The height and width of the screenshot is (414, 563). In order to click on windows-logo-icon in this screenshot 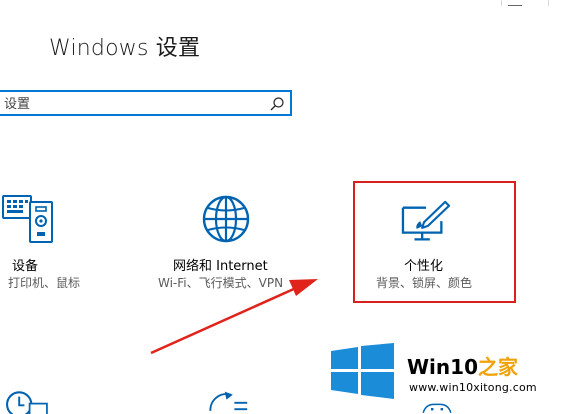, I will do `click(362, 371)`.